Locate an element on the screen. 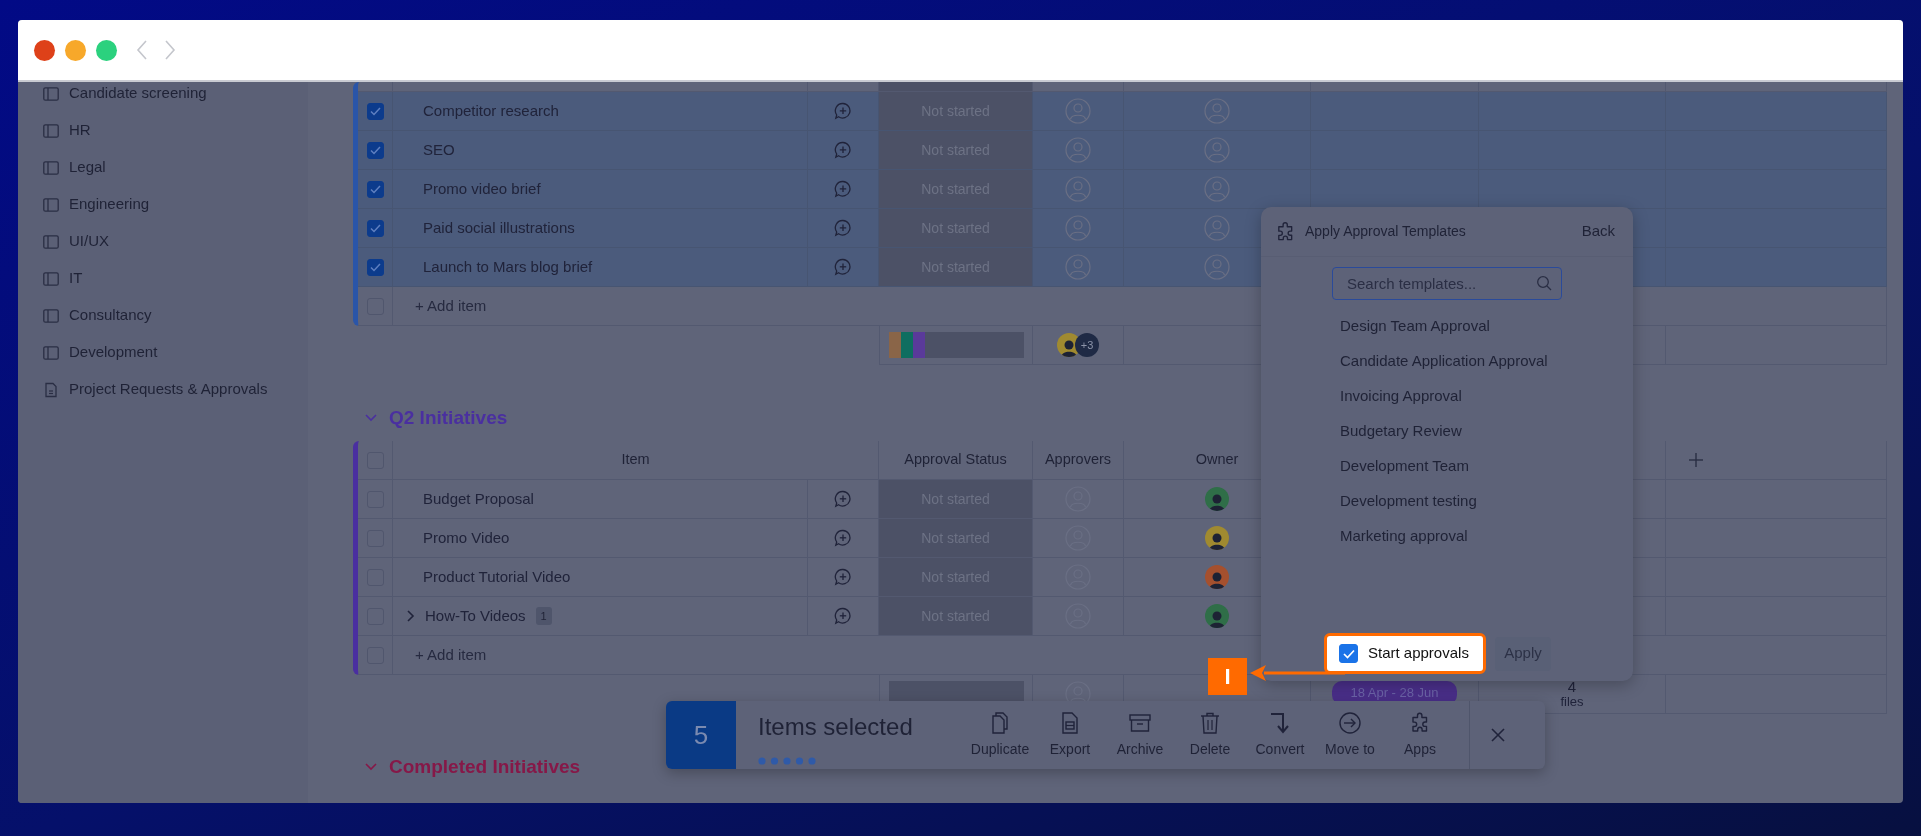 The image size is (1921, 836). template-option: Development testing is located at coordinates (1408, 501).